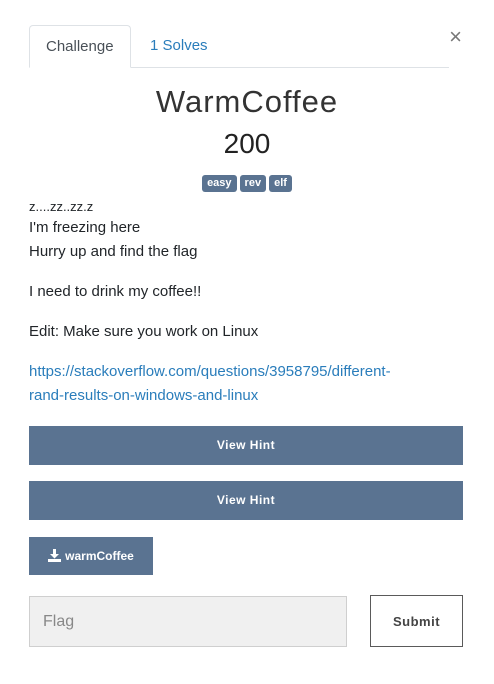  I want to click on tag-badge: elf, so click(280, 183).